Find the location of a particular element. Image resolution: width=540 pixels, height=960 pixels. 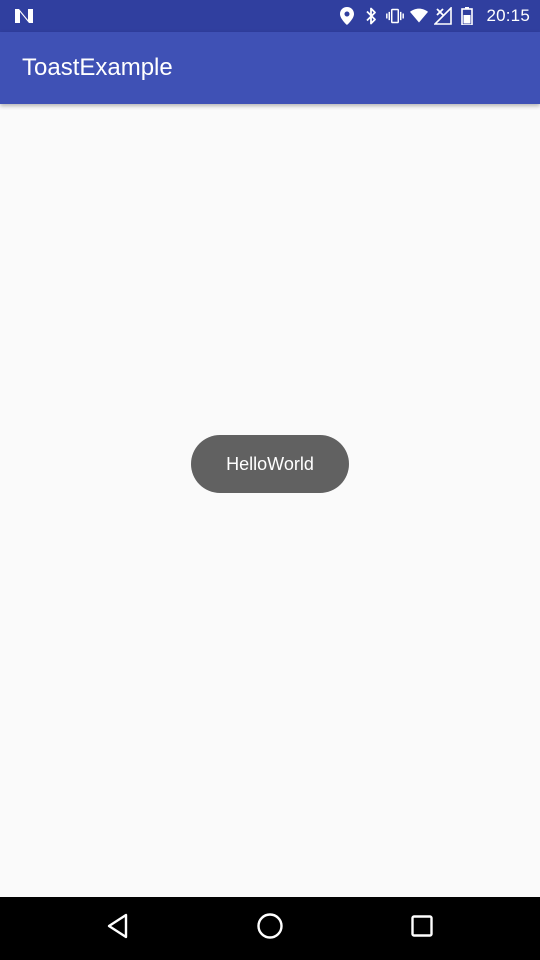

back-button is located at coordinates (118, 928).